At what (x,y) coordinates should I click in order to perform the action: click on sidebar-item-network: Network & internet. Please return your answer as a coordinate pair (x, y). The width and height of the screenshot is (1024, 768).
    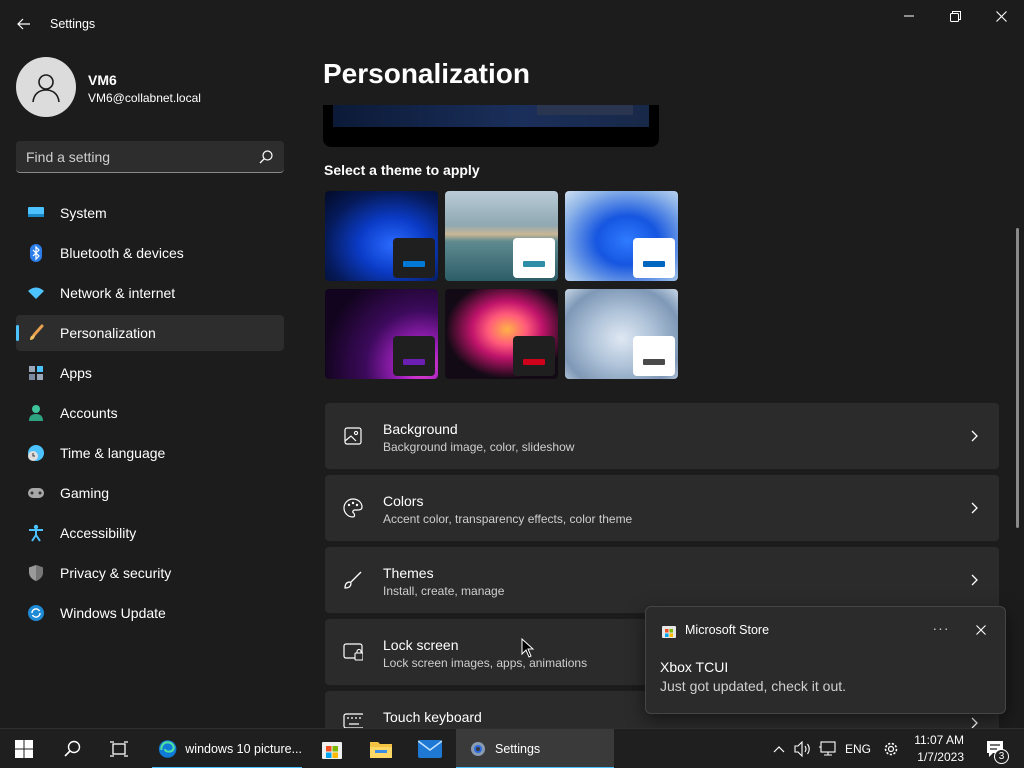
    Looking at the image, I should click on (150, 293).